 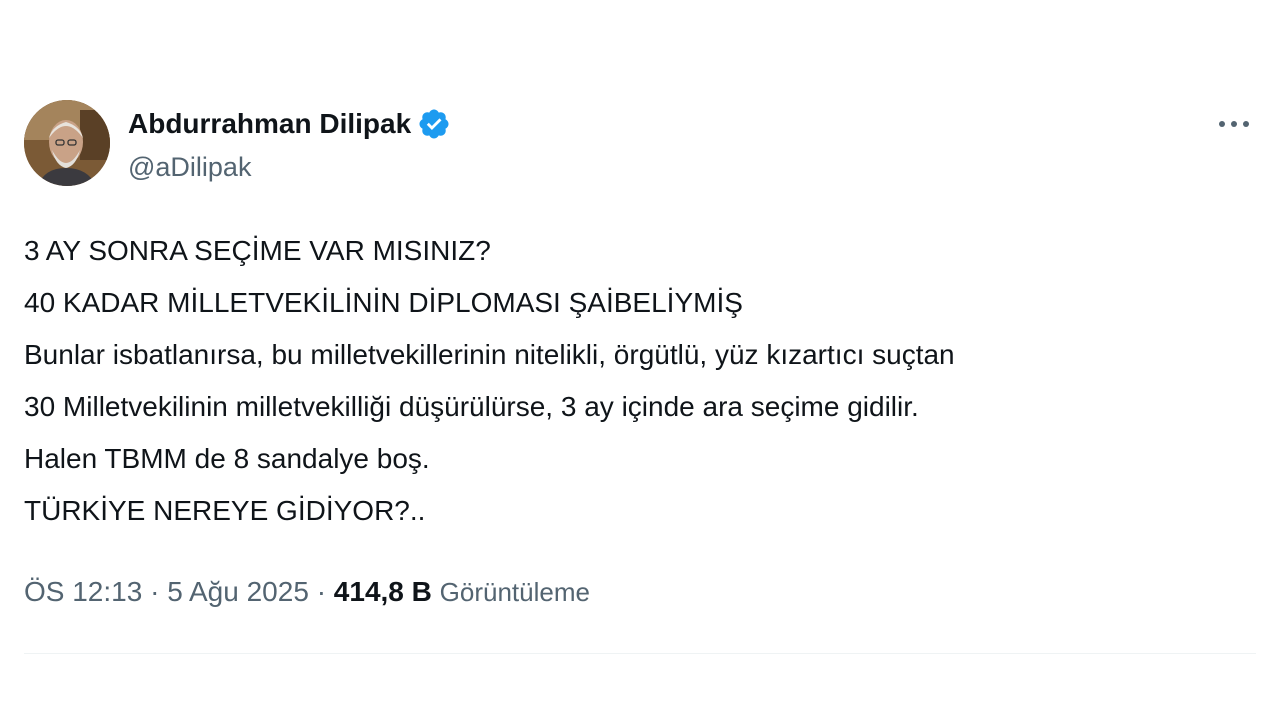 What do you see at coordinates (434, 124) in the screenshot?
I see `verified-badge-icon` at bounding box center [434, 124].